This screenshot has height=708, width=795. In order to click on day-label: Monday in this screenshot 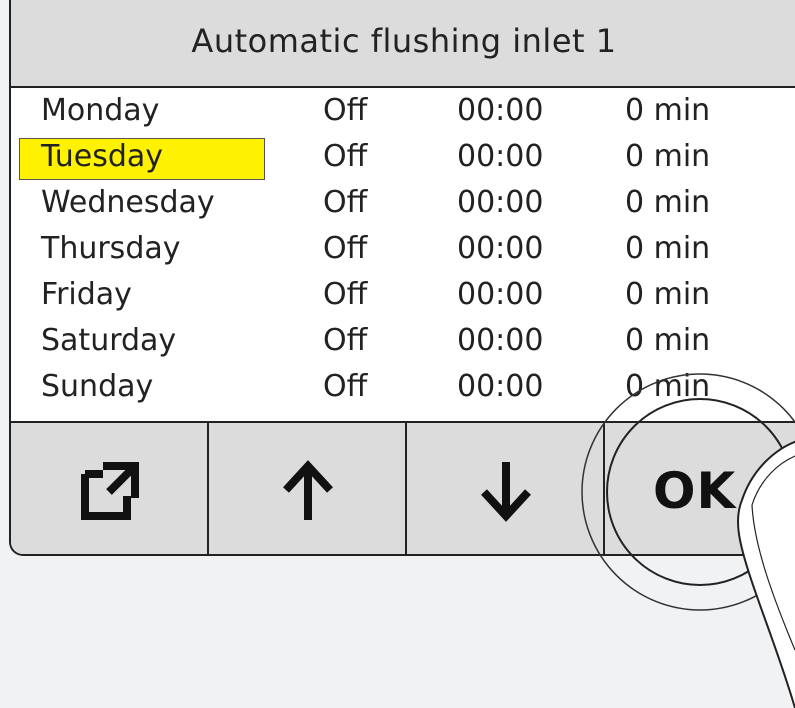, I will do `click(100, 110)`.